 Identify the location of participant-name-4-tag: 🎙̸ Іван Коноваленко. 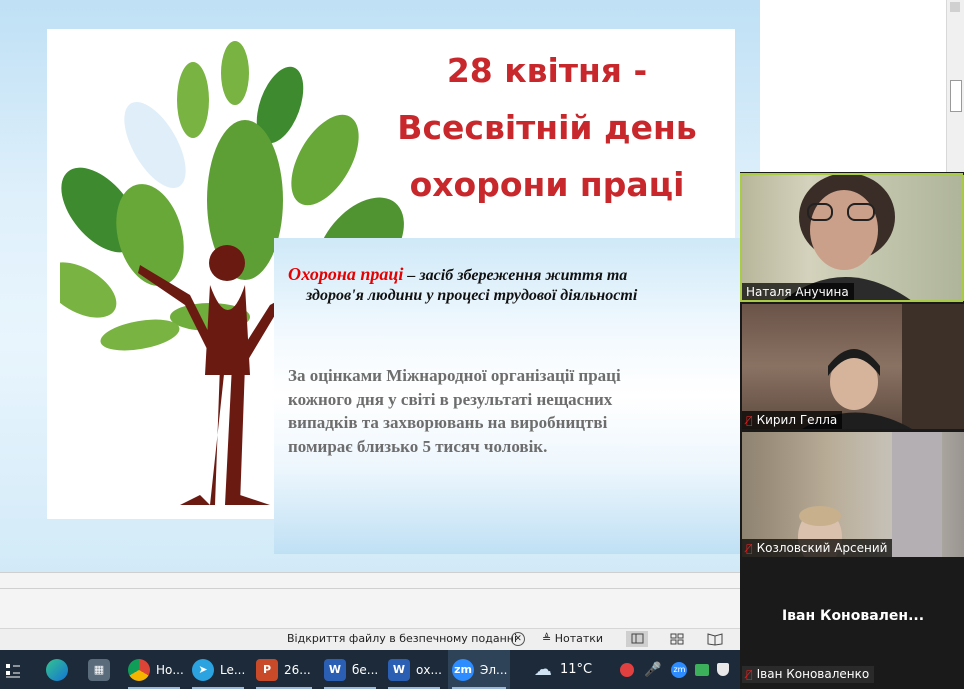
(808, 674).